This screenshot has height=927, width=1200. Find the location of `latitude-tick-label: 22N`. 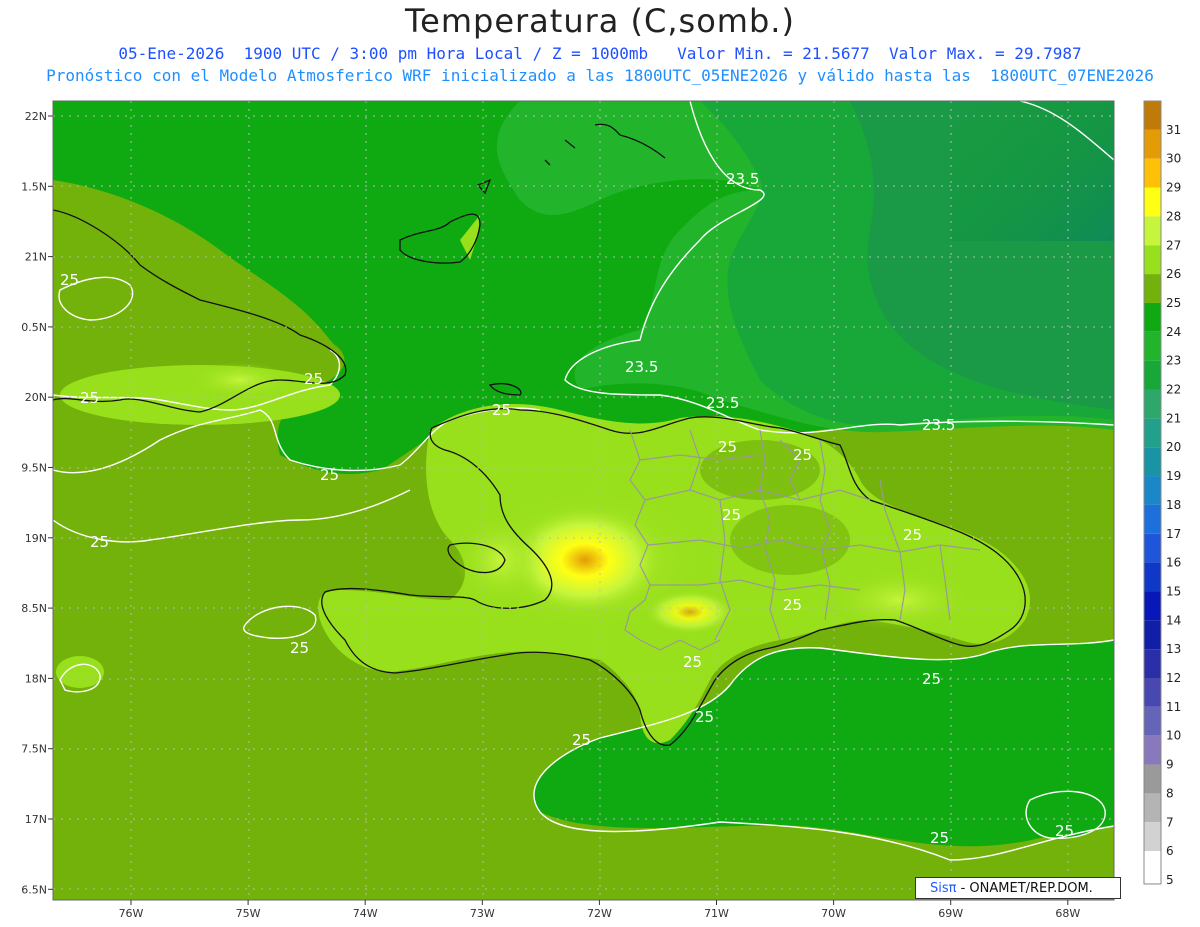

latitude-tick-label: 22N is located at coordinates (36, 116).